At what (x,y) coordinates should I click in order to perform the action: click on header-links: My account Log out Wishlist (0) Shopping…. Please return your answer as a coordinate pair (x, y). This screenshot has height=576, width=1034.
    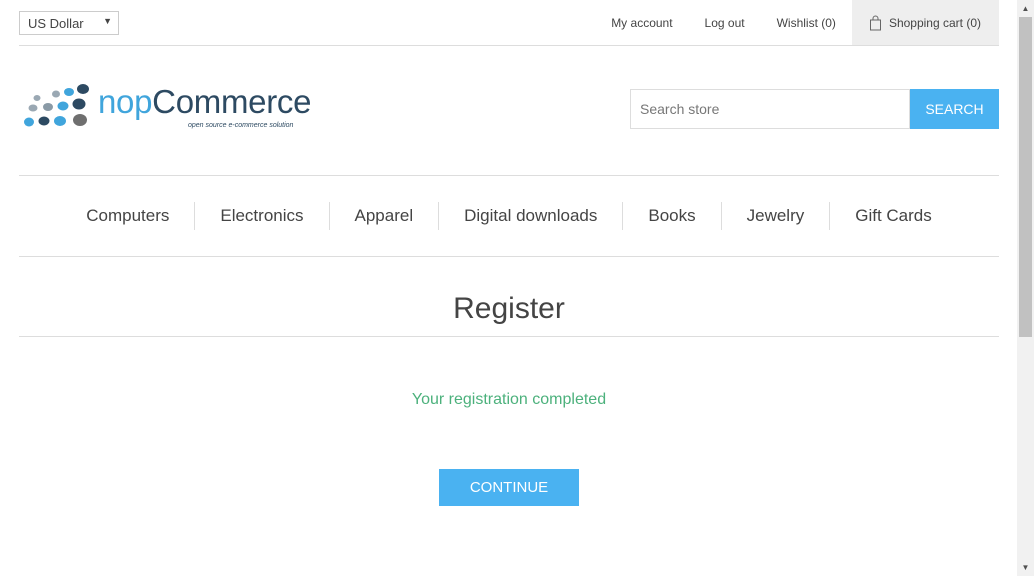
    Looking at the image, I should click on (805, 22).